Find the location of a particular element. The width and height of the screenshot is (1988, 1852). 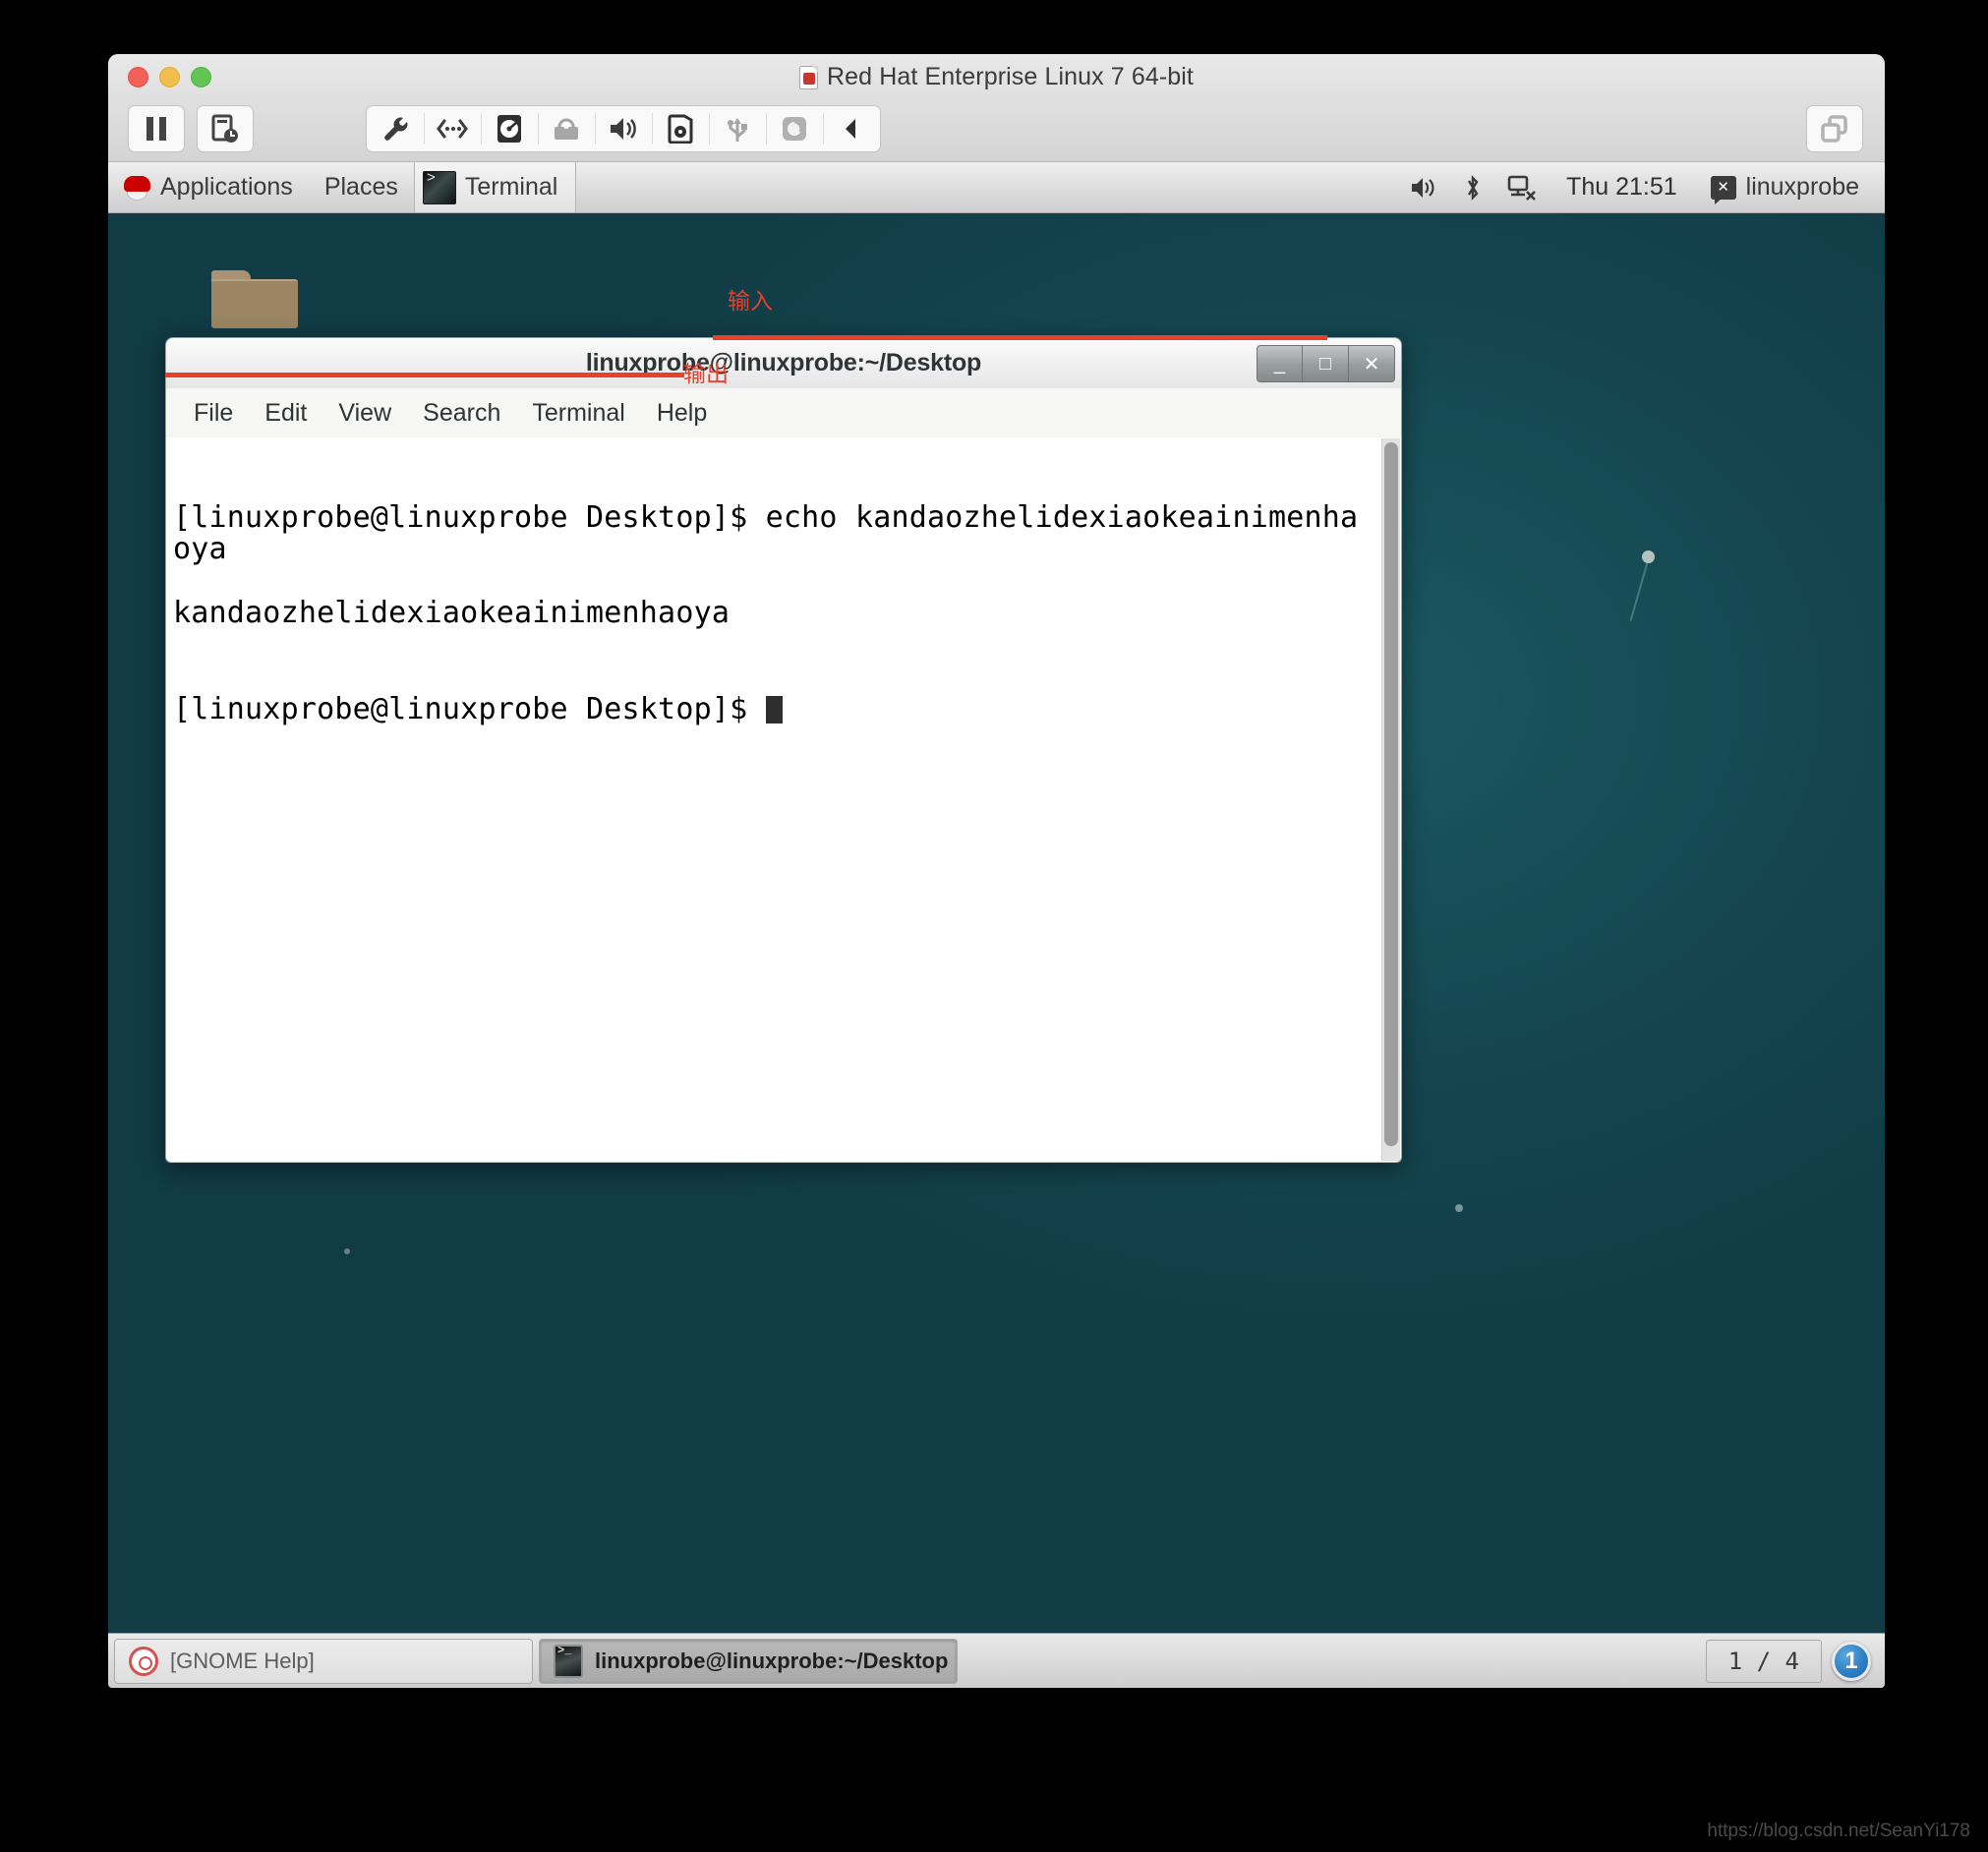

annotation-input: 输入 is located at coordinates (750, 302).